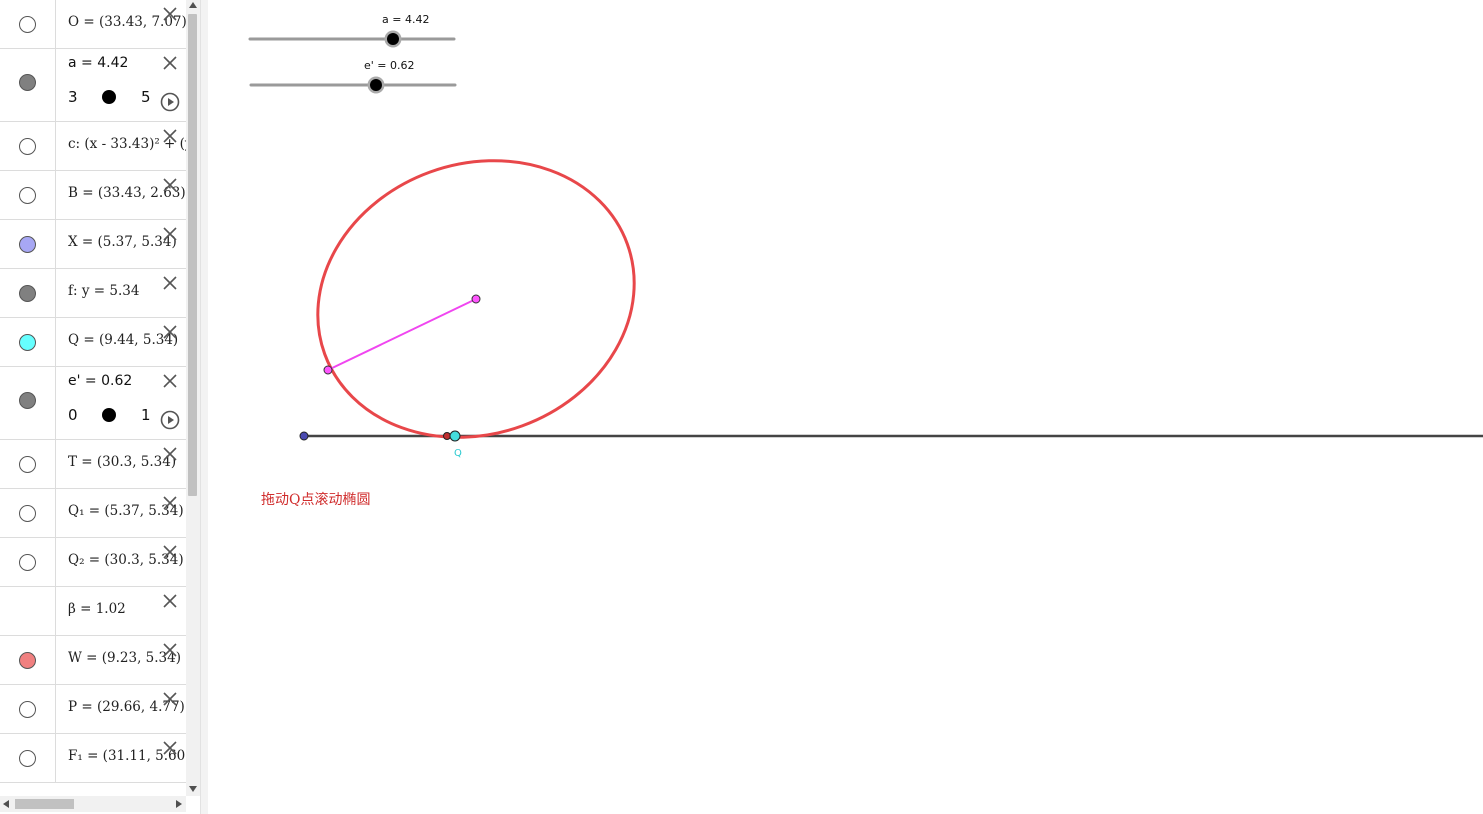 The width and height of the screenshot is (1483, 814). I want to click on slider-a-label: a = 4.42, so click(405, 19).